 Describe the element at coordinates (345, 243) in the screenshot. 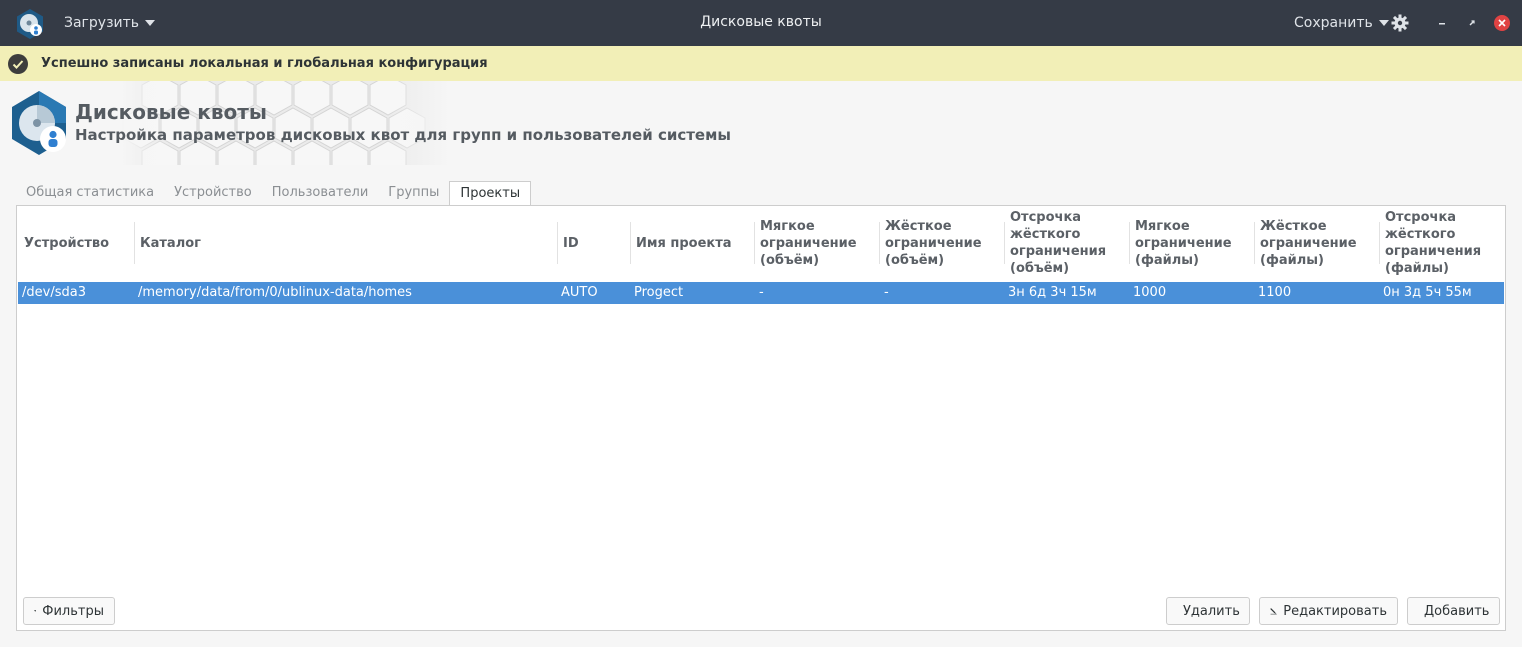

I see `column-header-catalog: Каталог` at that location.